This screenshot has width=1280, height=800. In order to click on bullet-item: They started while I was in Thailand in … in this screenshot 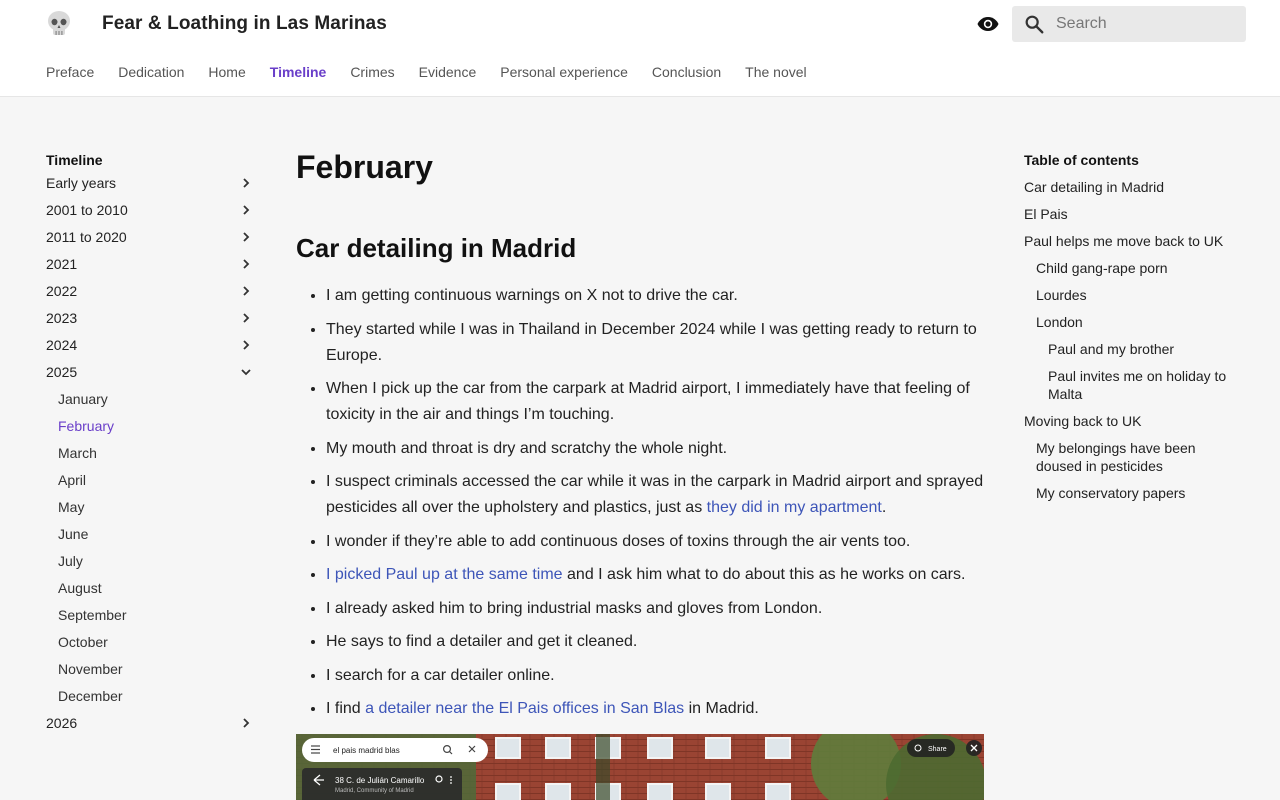, I will do `click(656, 343)`.